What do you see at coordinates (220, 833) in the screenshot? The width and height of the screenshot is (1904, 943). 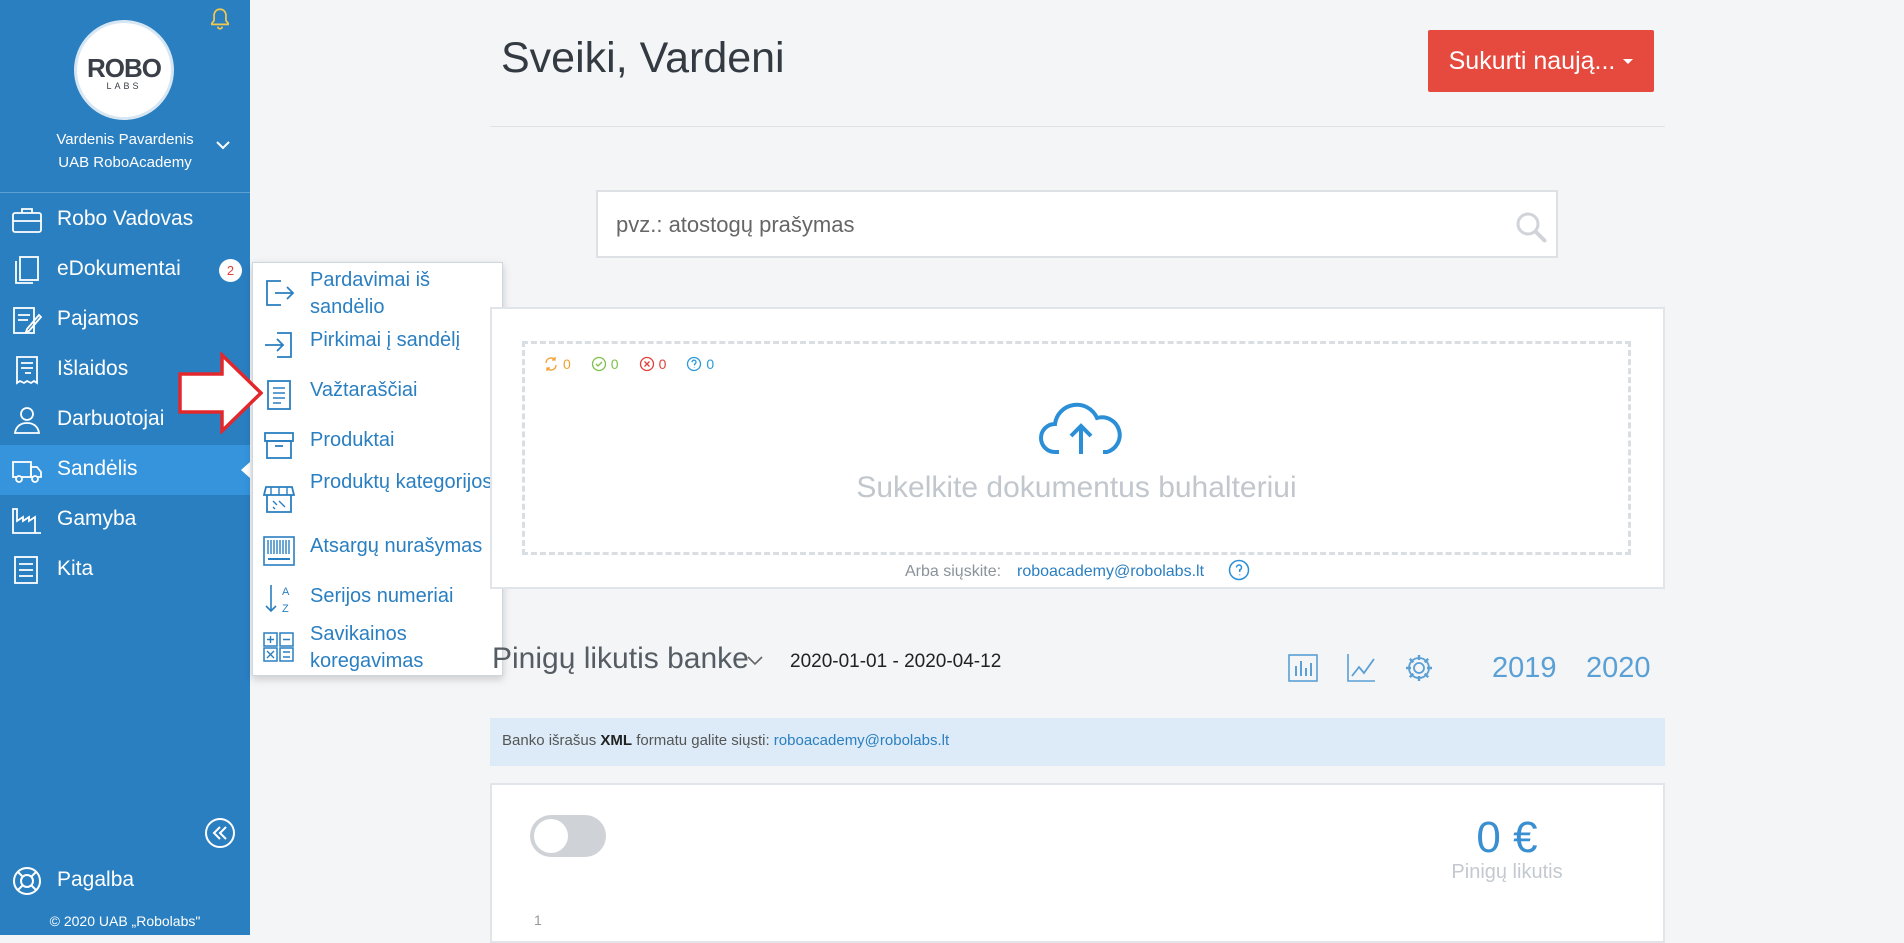 I see `collapse-sidebar-icon` at bounding box center [220, 833].